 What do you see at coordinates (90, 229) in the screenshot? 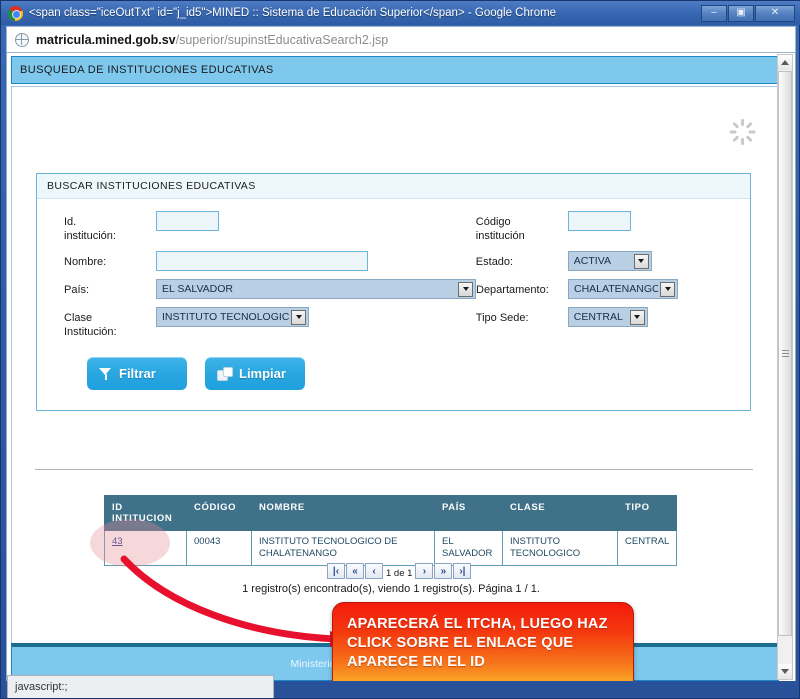
I see `label-id-institucion: Id. institución:` at bounding box center [90, 229].